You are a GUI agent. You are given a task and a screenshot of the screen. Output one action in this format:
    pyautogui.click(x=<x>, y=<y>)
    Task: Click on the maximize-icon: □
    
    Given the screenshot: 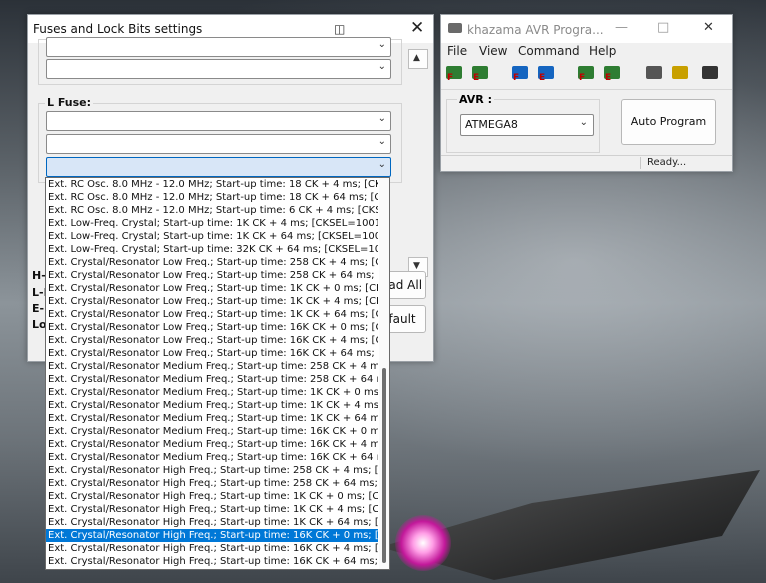 What is the action you would take?
    pyautogui.click(x=663, y=27)
    